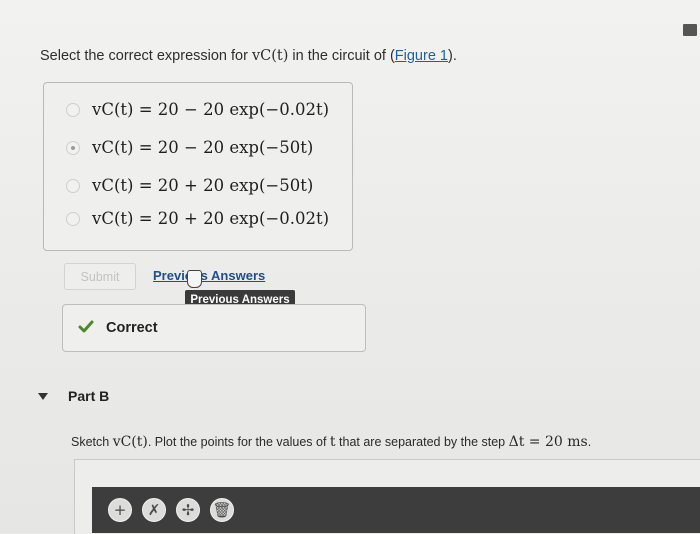 The height and width of the screenshot is (534, 700). Describe the element at coordinates (43, 396) in the screenshot. I see `collapse-arrow-icon` at that location.